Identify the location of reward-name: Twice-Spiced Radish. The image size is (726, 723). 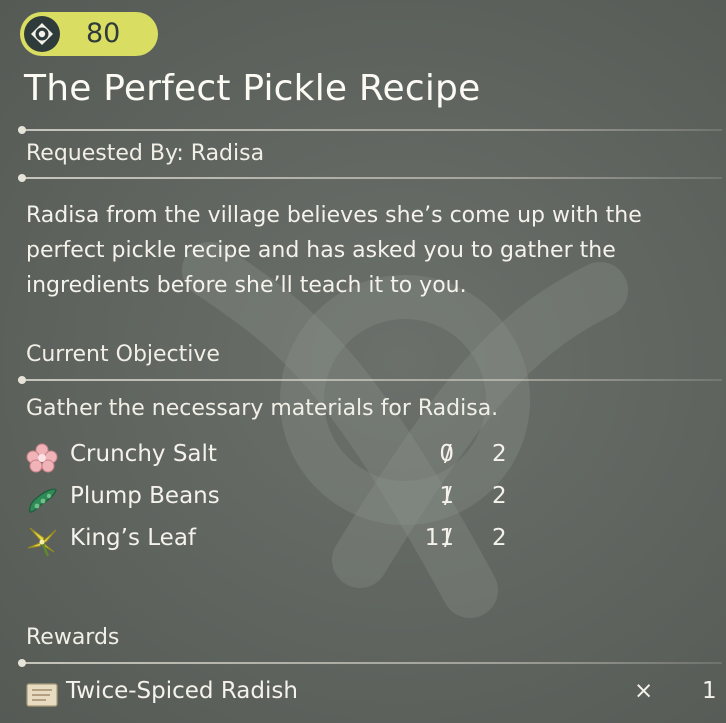
(182, 691).